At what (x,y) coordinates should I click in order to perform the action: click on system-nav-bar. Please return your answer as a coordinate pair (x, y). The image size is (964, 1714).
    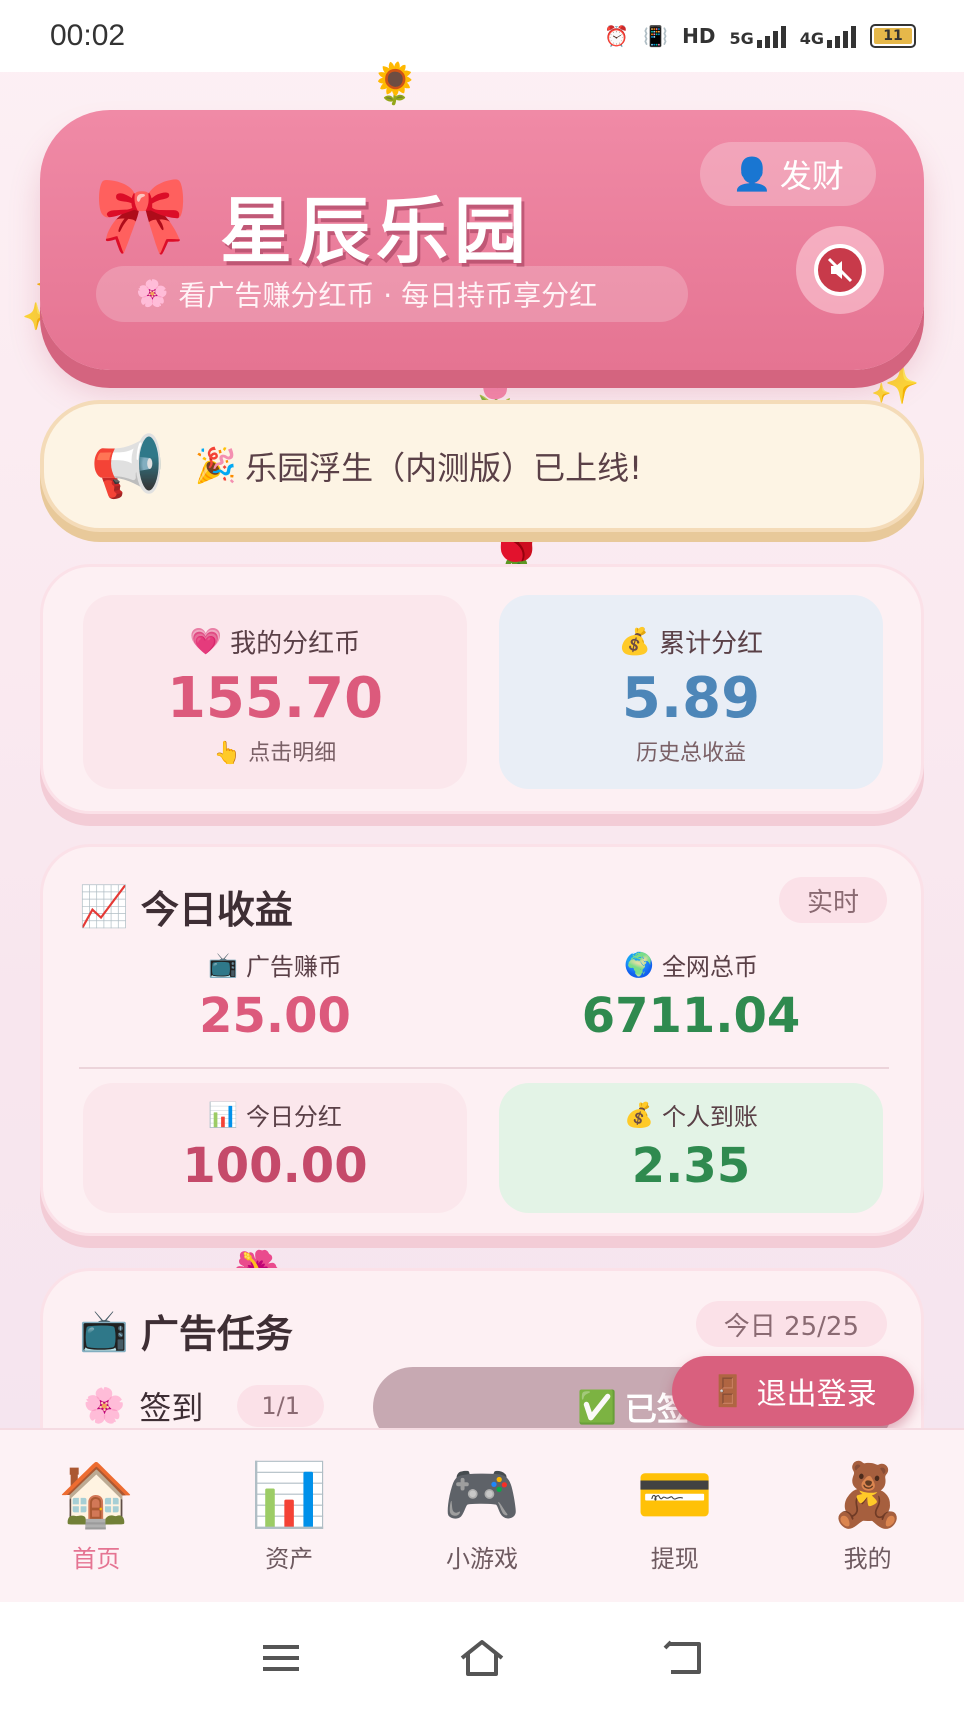
    Looking at the image, I should click on (482, 1658).